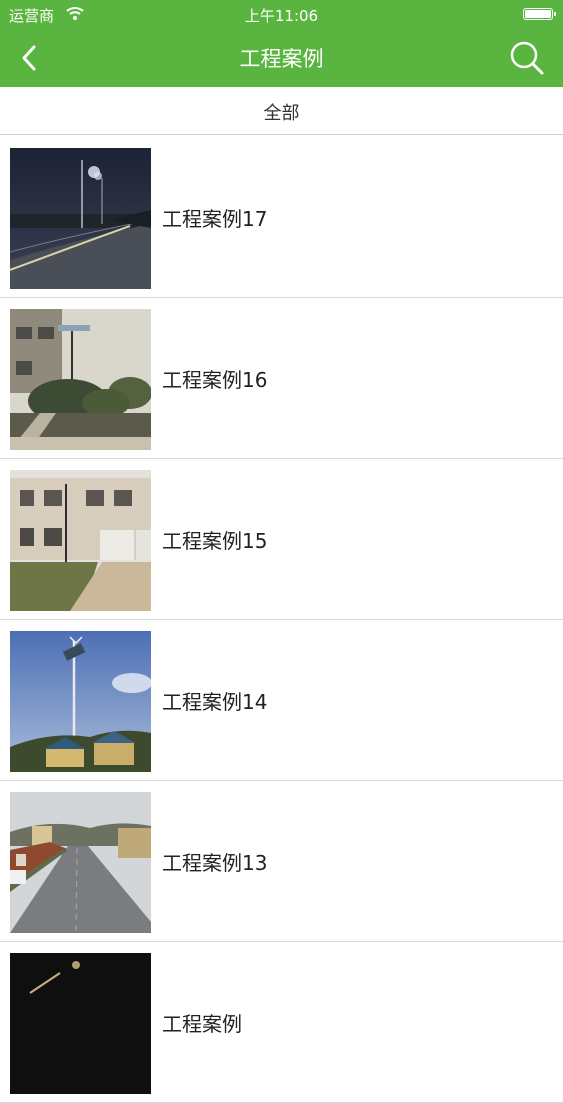 Image resolution: width=563 pixels, height=1103 pixels. Describe the element at coordinates (215, 862) in the screenshot. I see `case-title: 工程案例13` at that location.